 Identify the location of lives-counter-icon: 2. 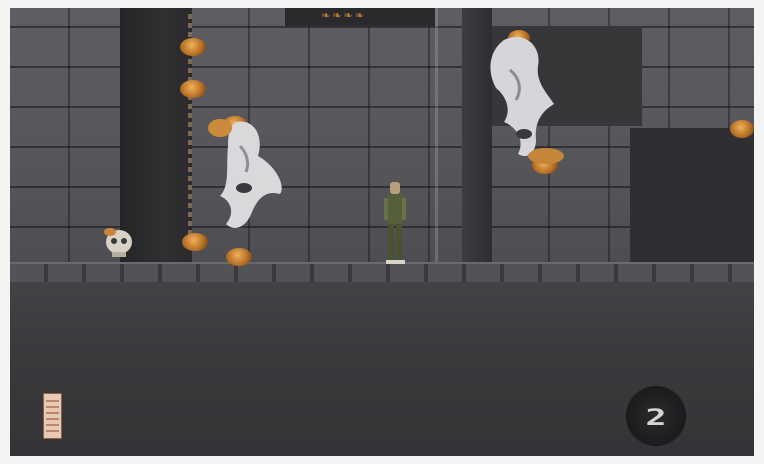
(656, 416).